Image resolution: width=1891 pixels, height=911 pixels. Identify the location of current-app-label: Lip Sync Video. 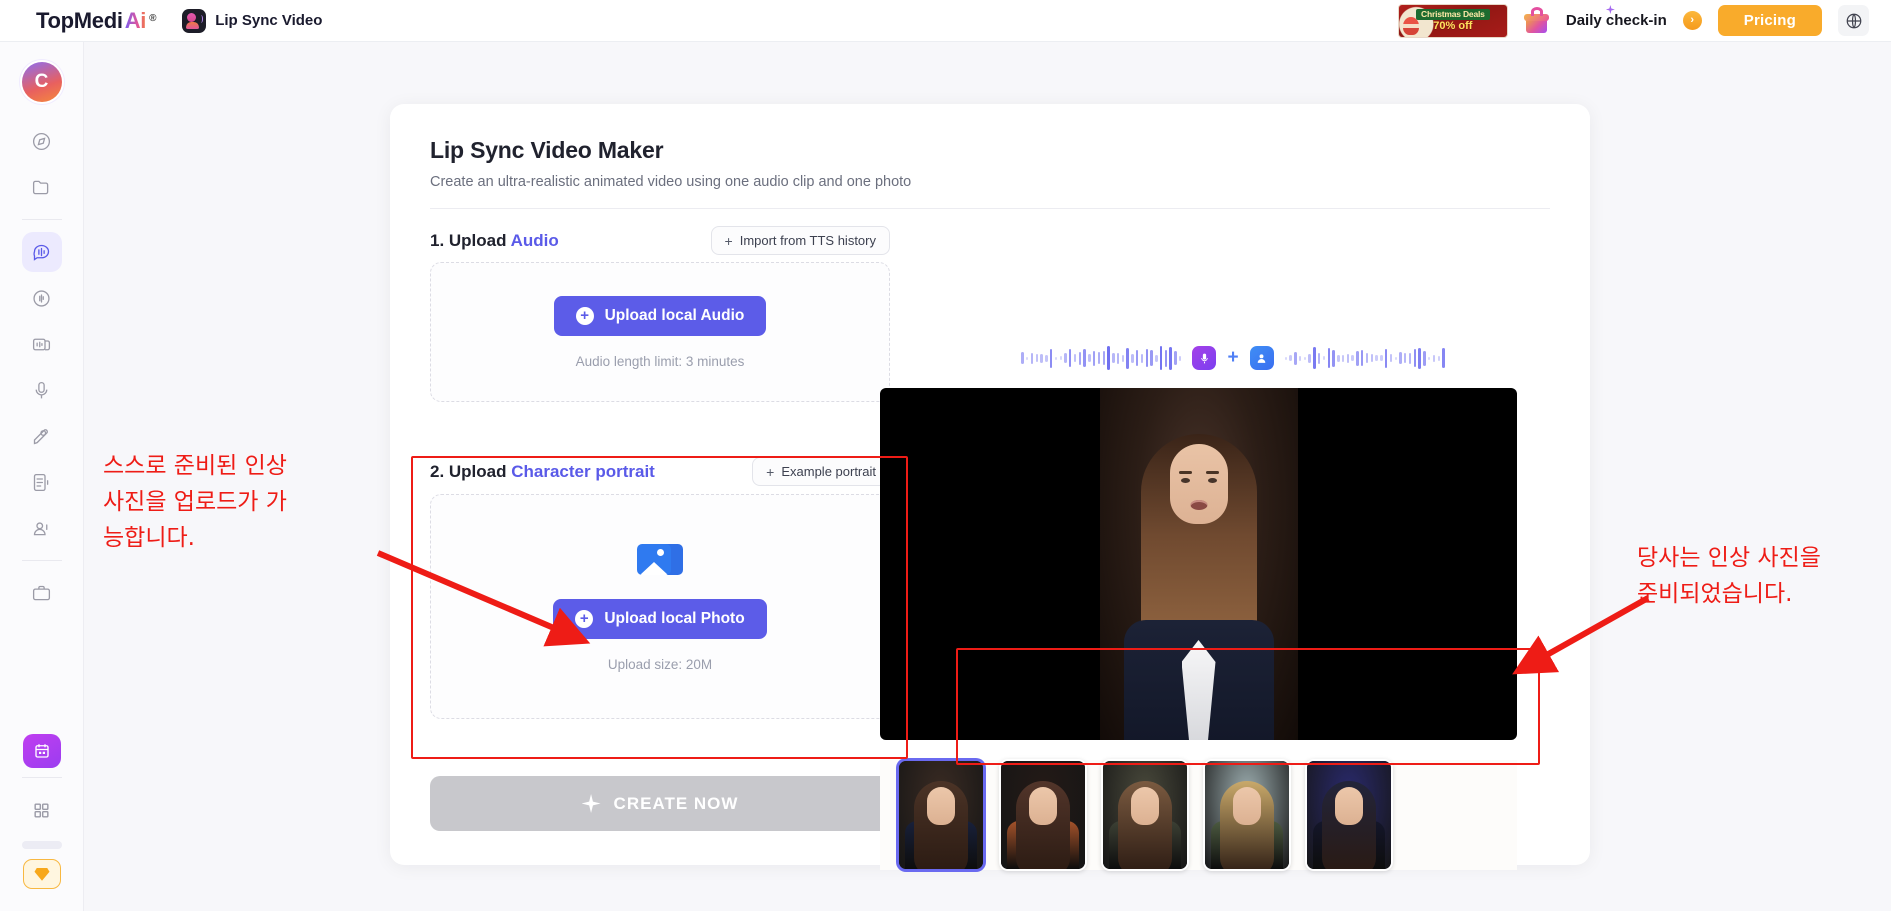
(269, 20).